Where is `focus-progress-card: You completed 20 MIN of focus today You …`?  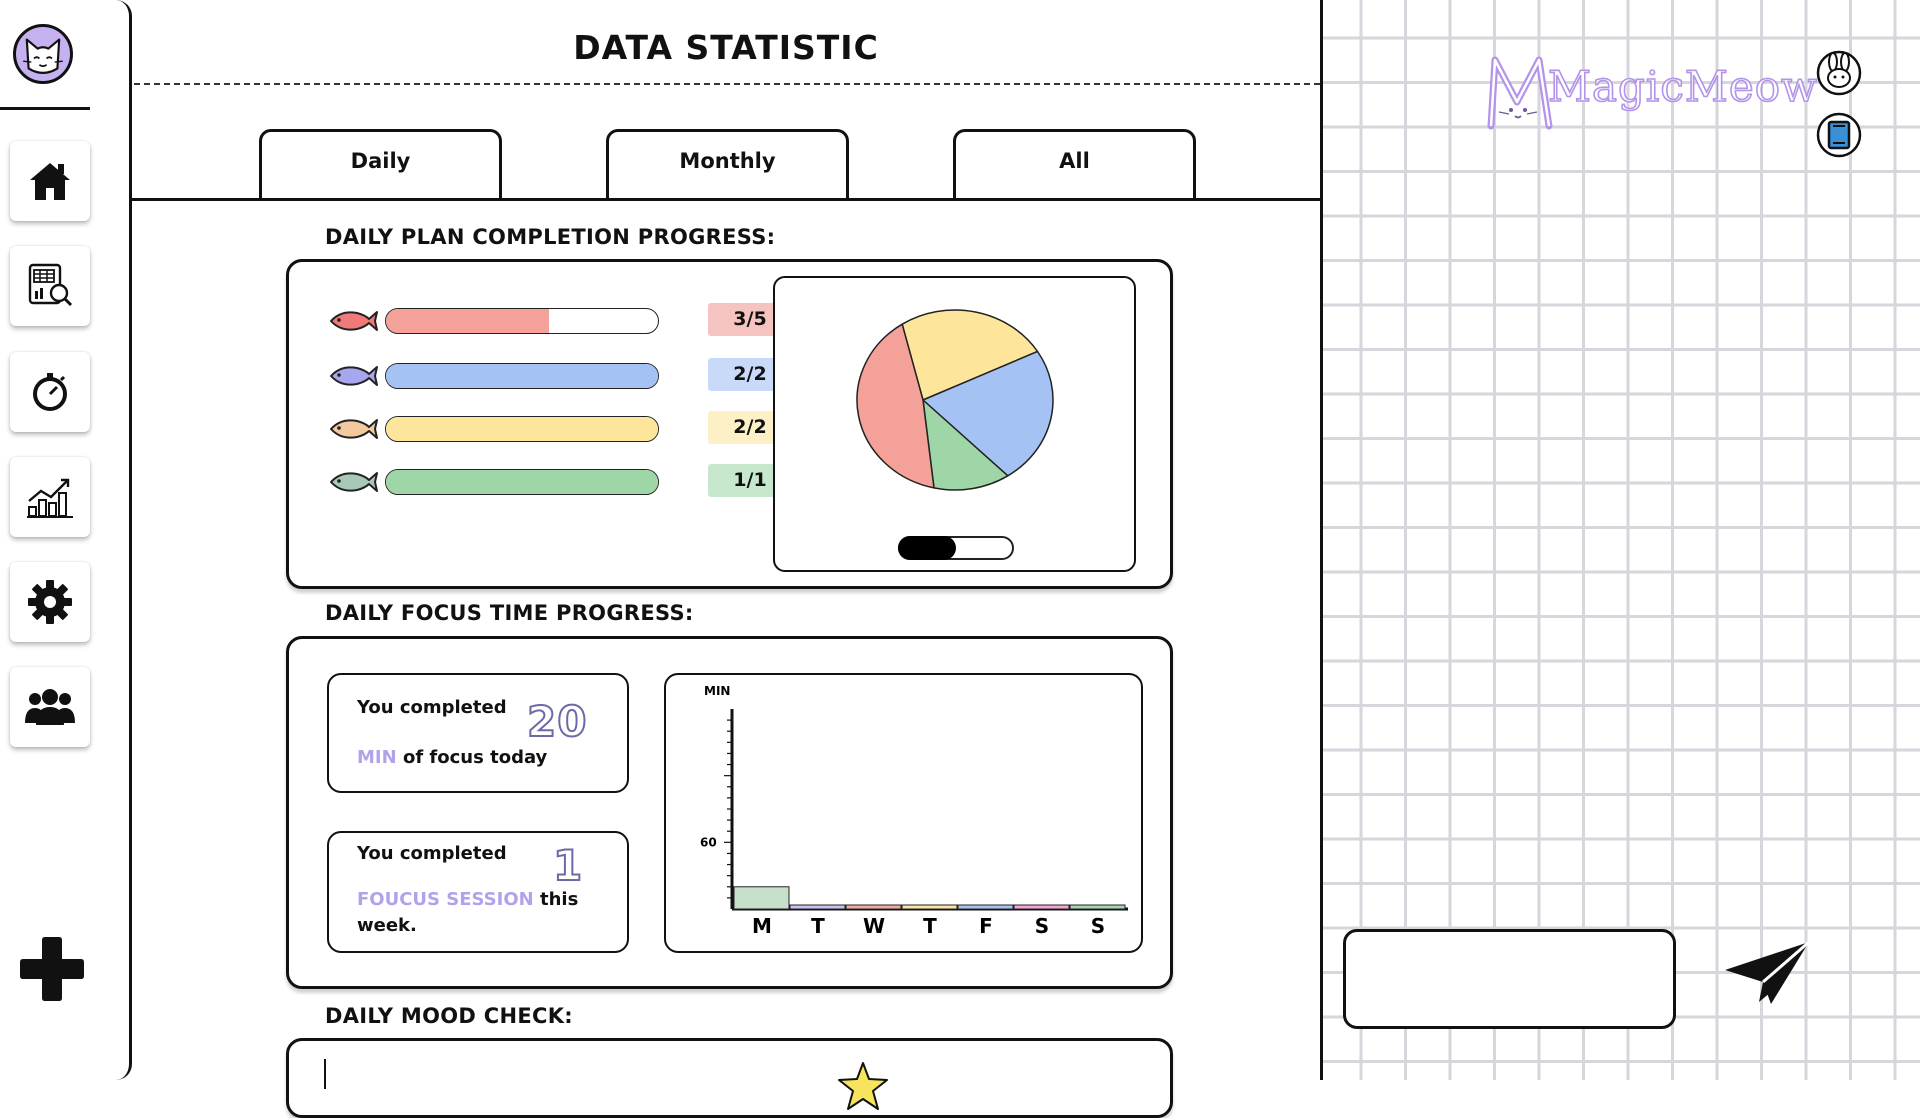 focus-progress-card: You completed 20 MIN of focus today You … is located at coordinates (729, 812).